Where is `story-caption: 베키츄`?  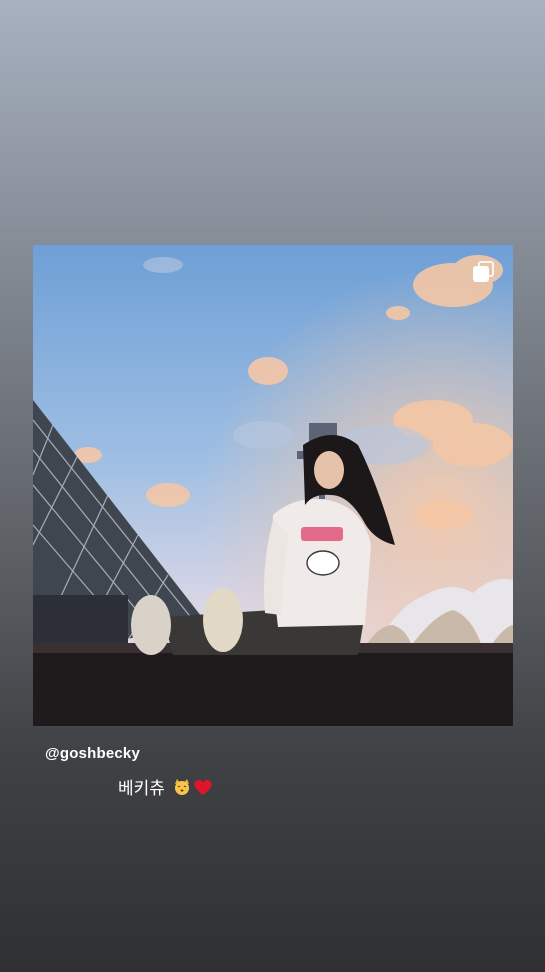 story-caption: 베키츄 is located at coordinates (165, 786).